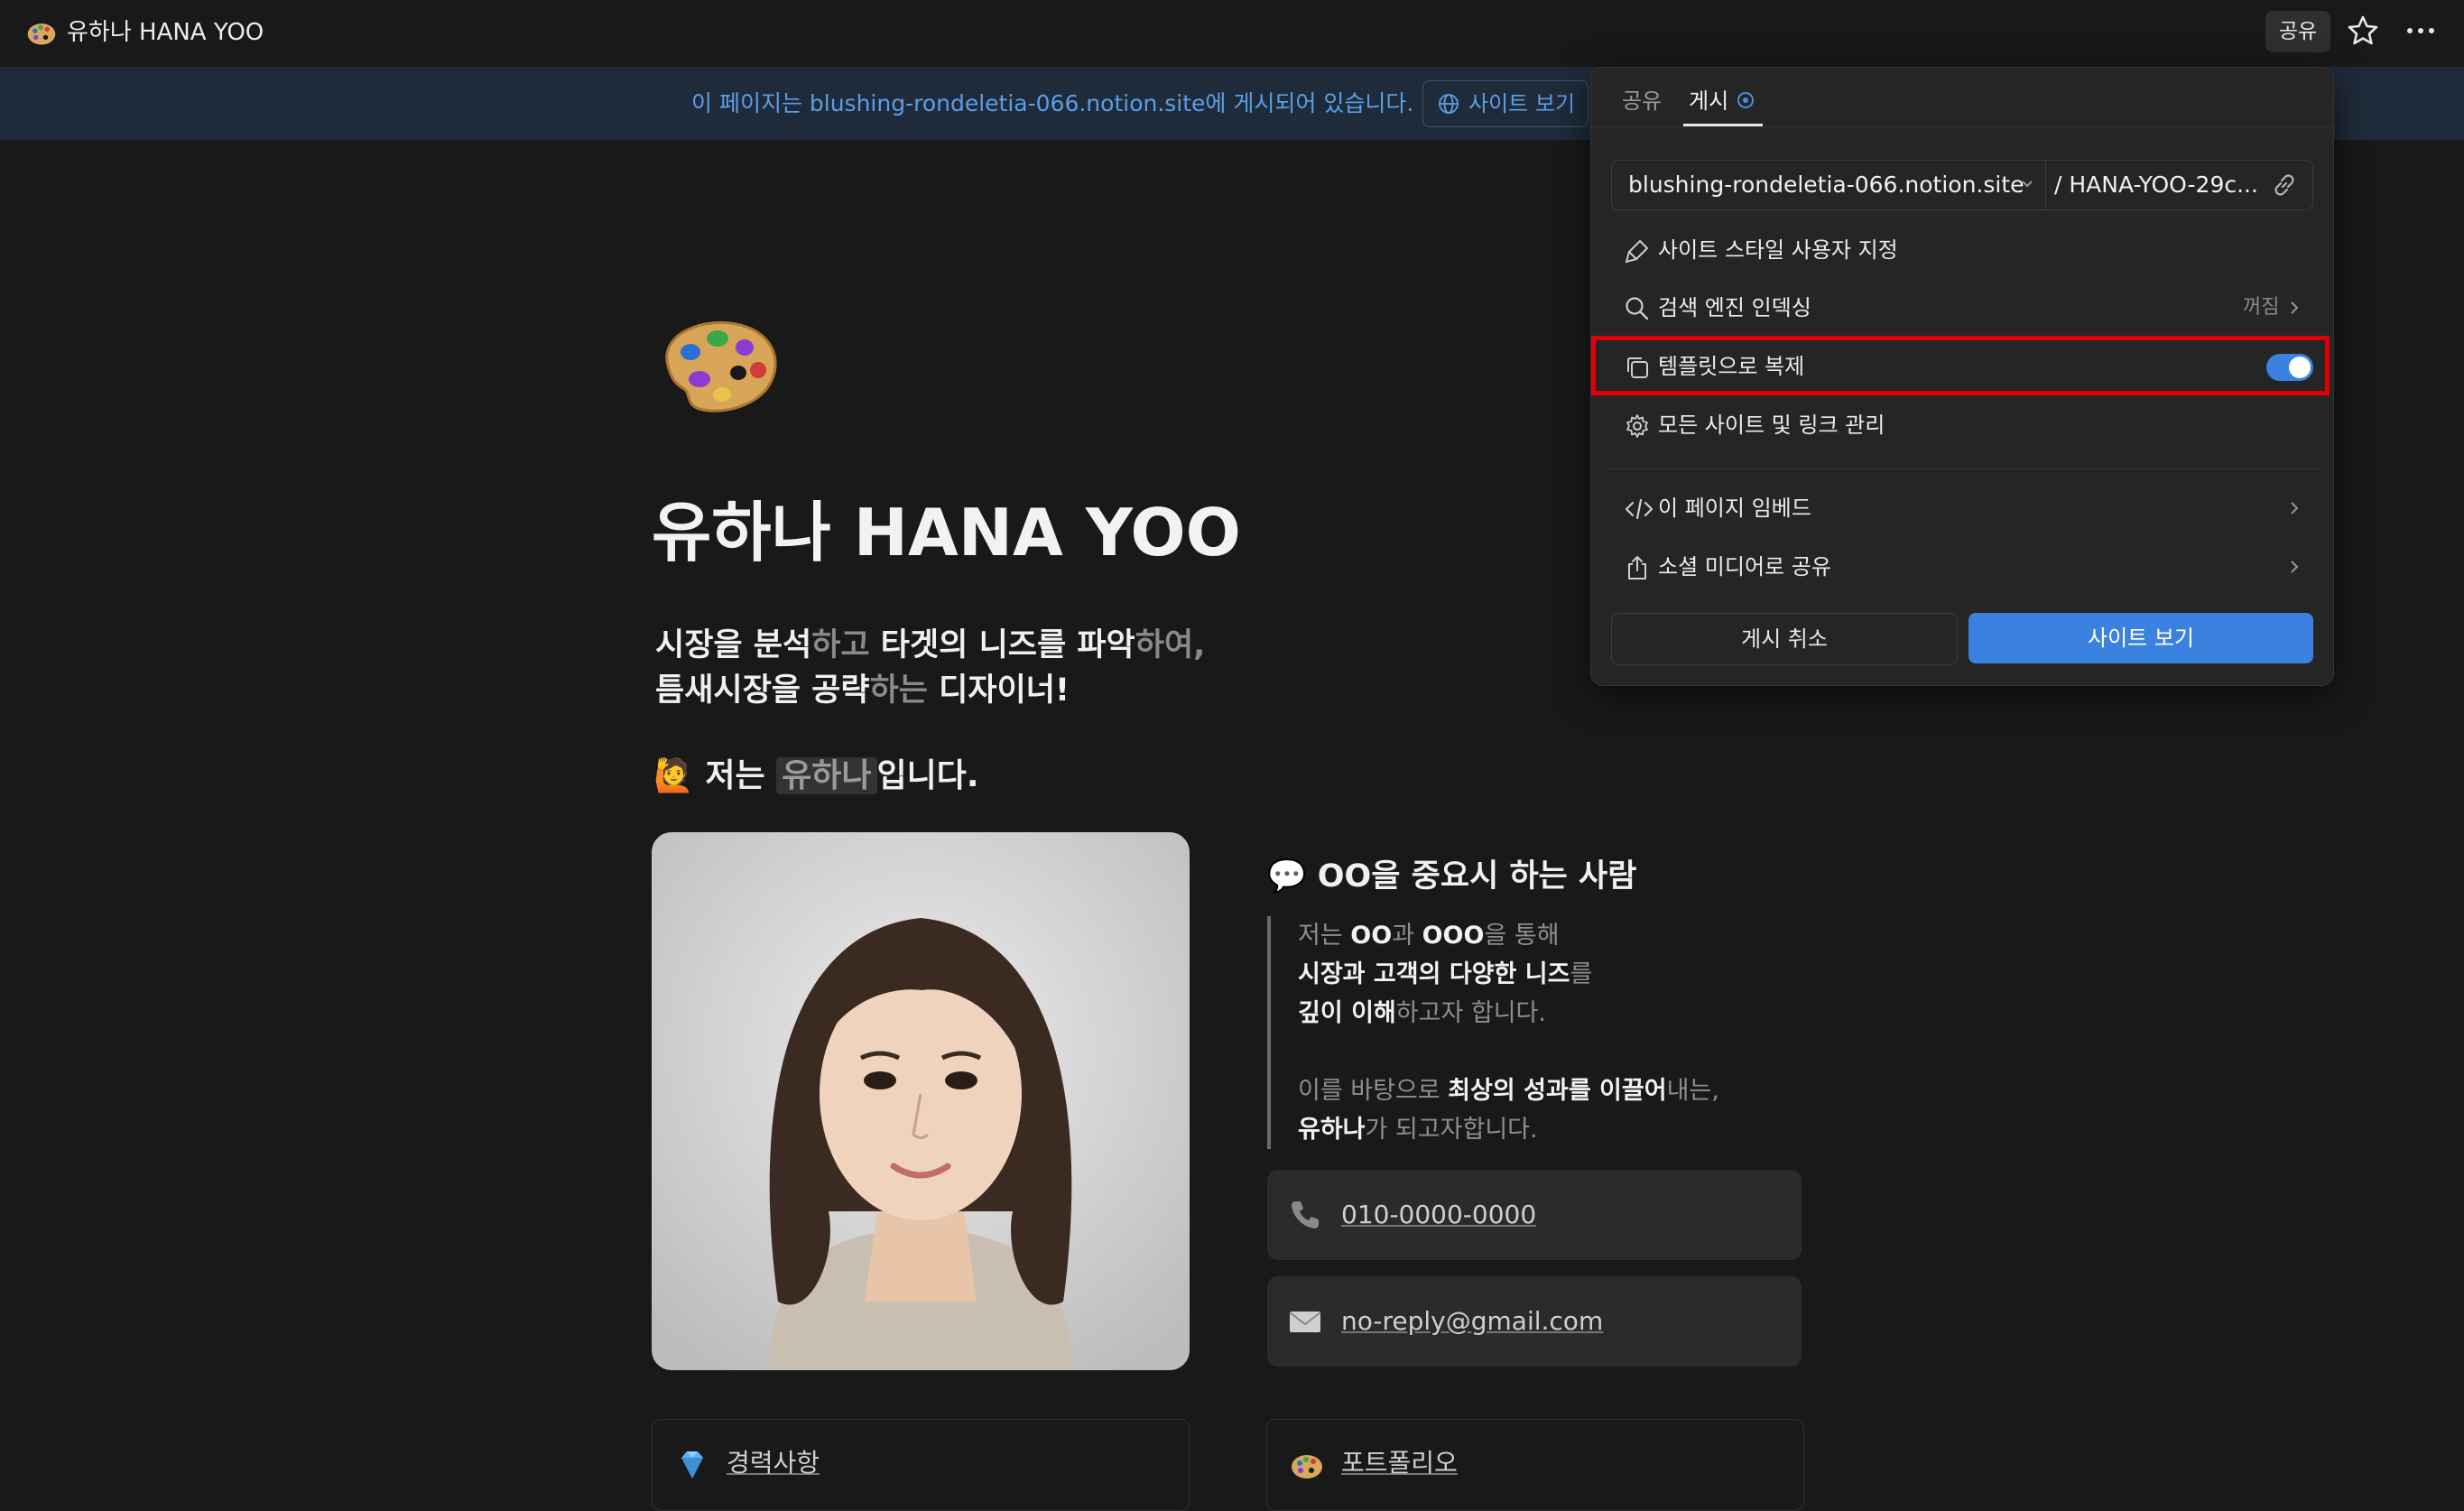 The height and width of the screenshot is (1511, 2464). I want to click on phone-callout: 010-0000-0000, so click(1534, 1215).